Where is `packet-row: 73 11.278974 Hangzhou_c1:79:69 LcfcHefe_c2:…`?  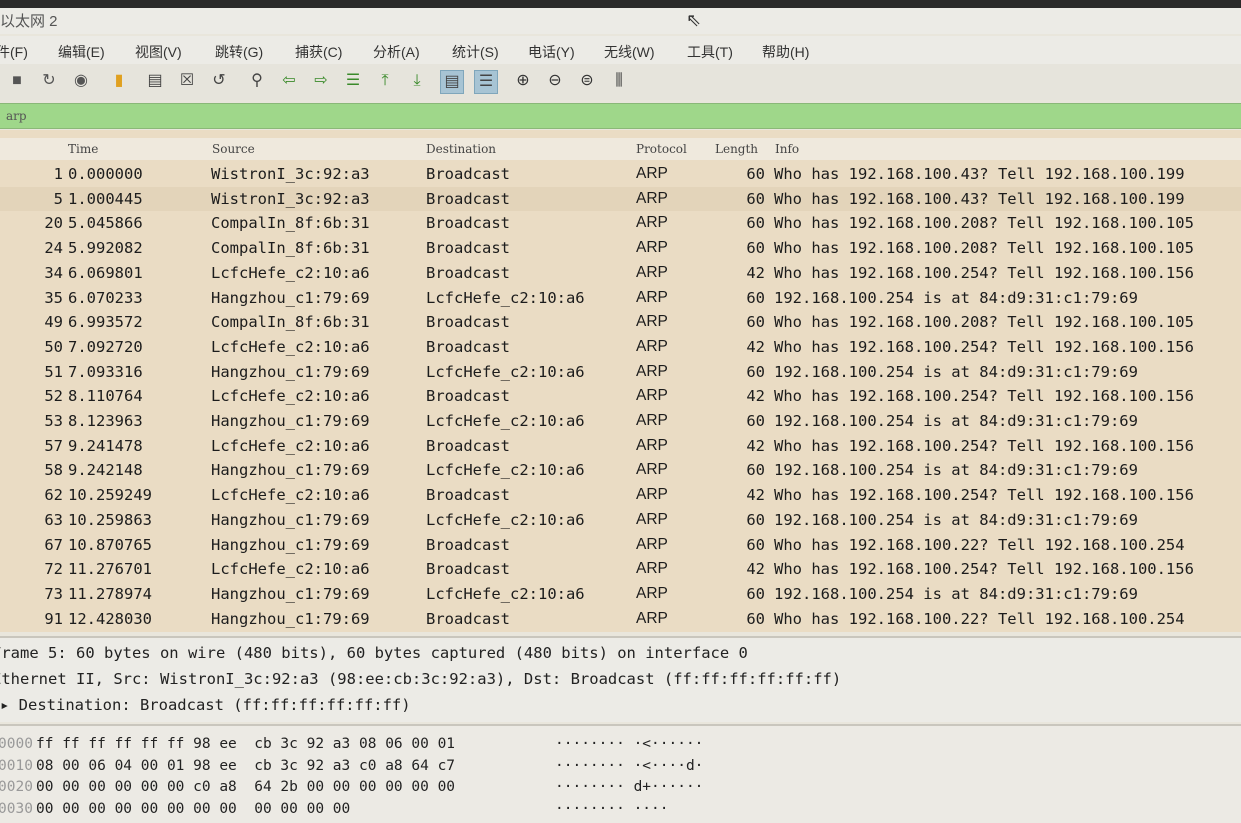
packet-row: 73 11.278974 Hangzhou_c1:79:69 LcfcHefe_c2:… is located at coordinates (620, 594).